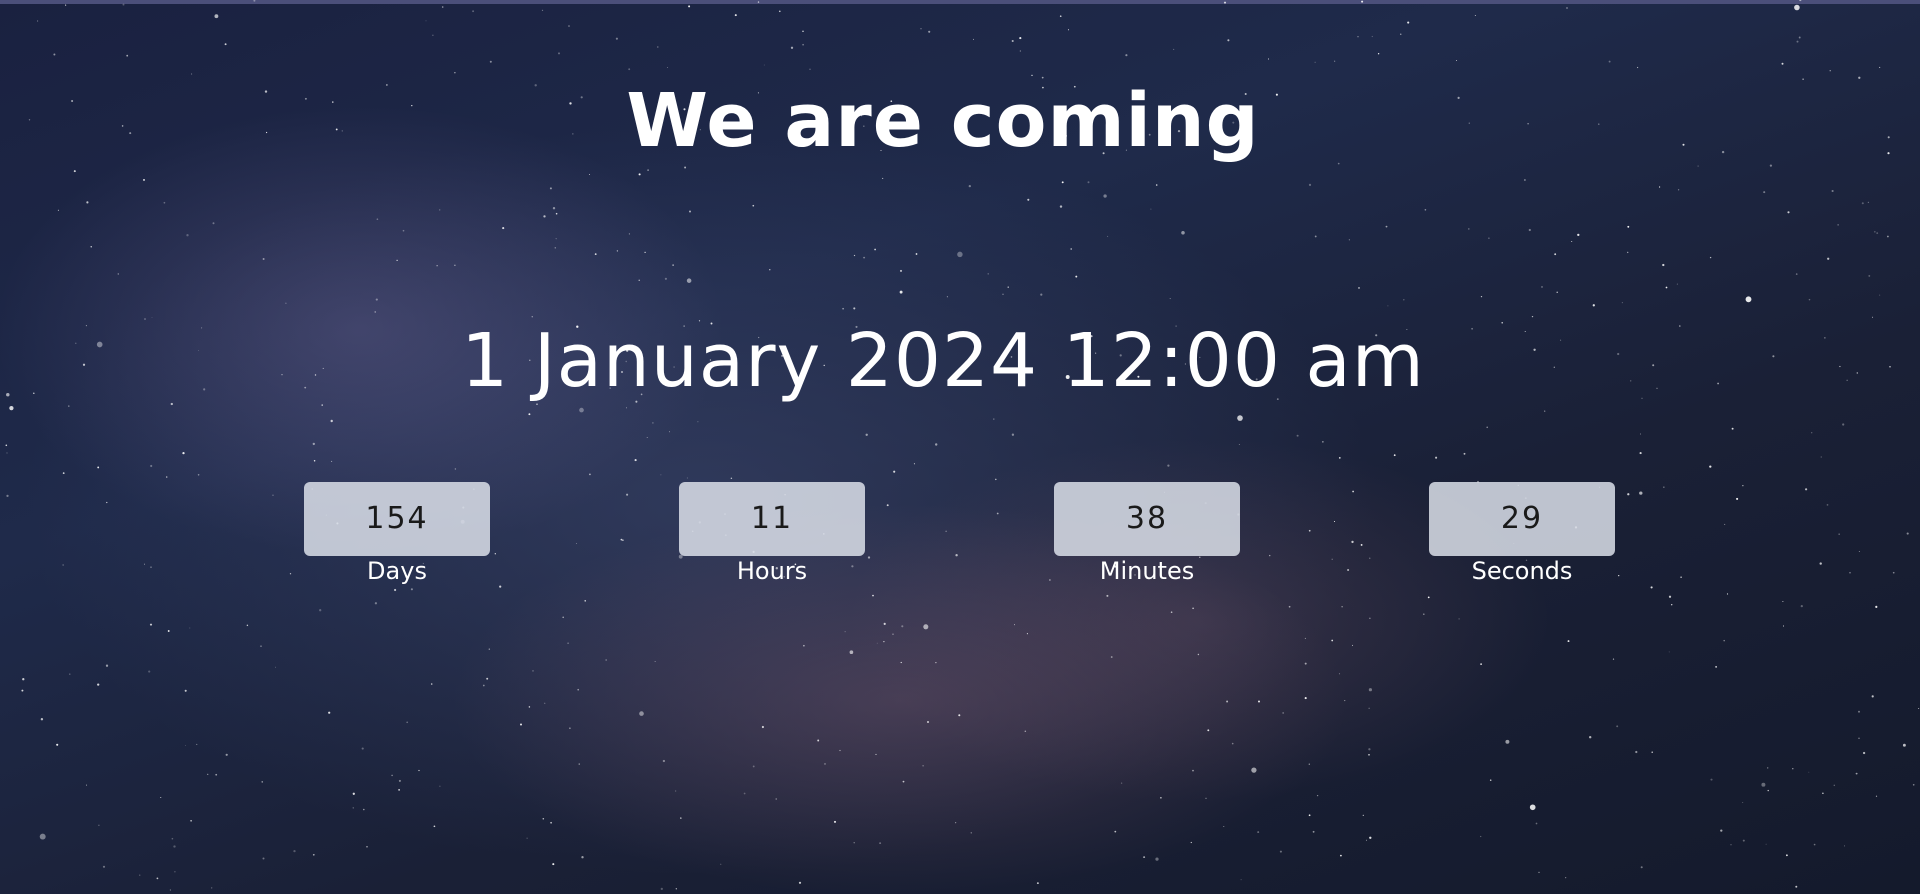 The height and width of the screenshot is (894, 1920). What do you see at coordinates (397, 571) in the screenshot?
I see `days-label: Days` at bounding box center [397, 571].